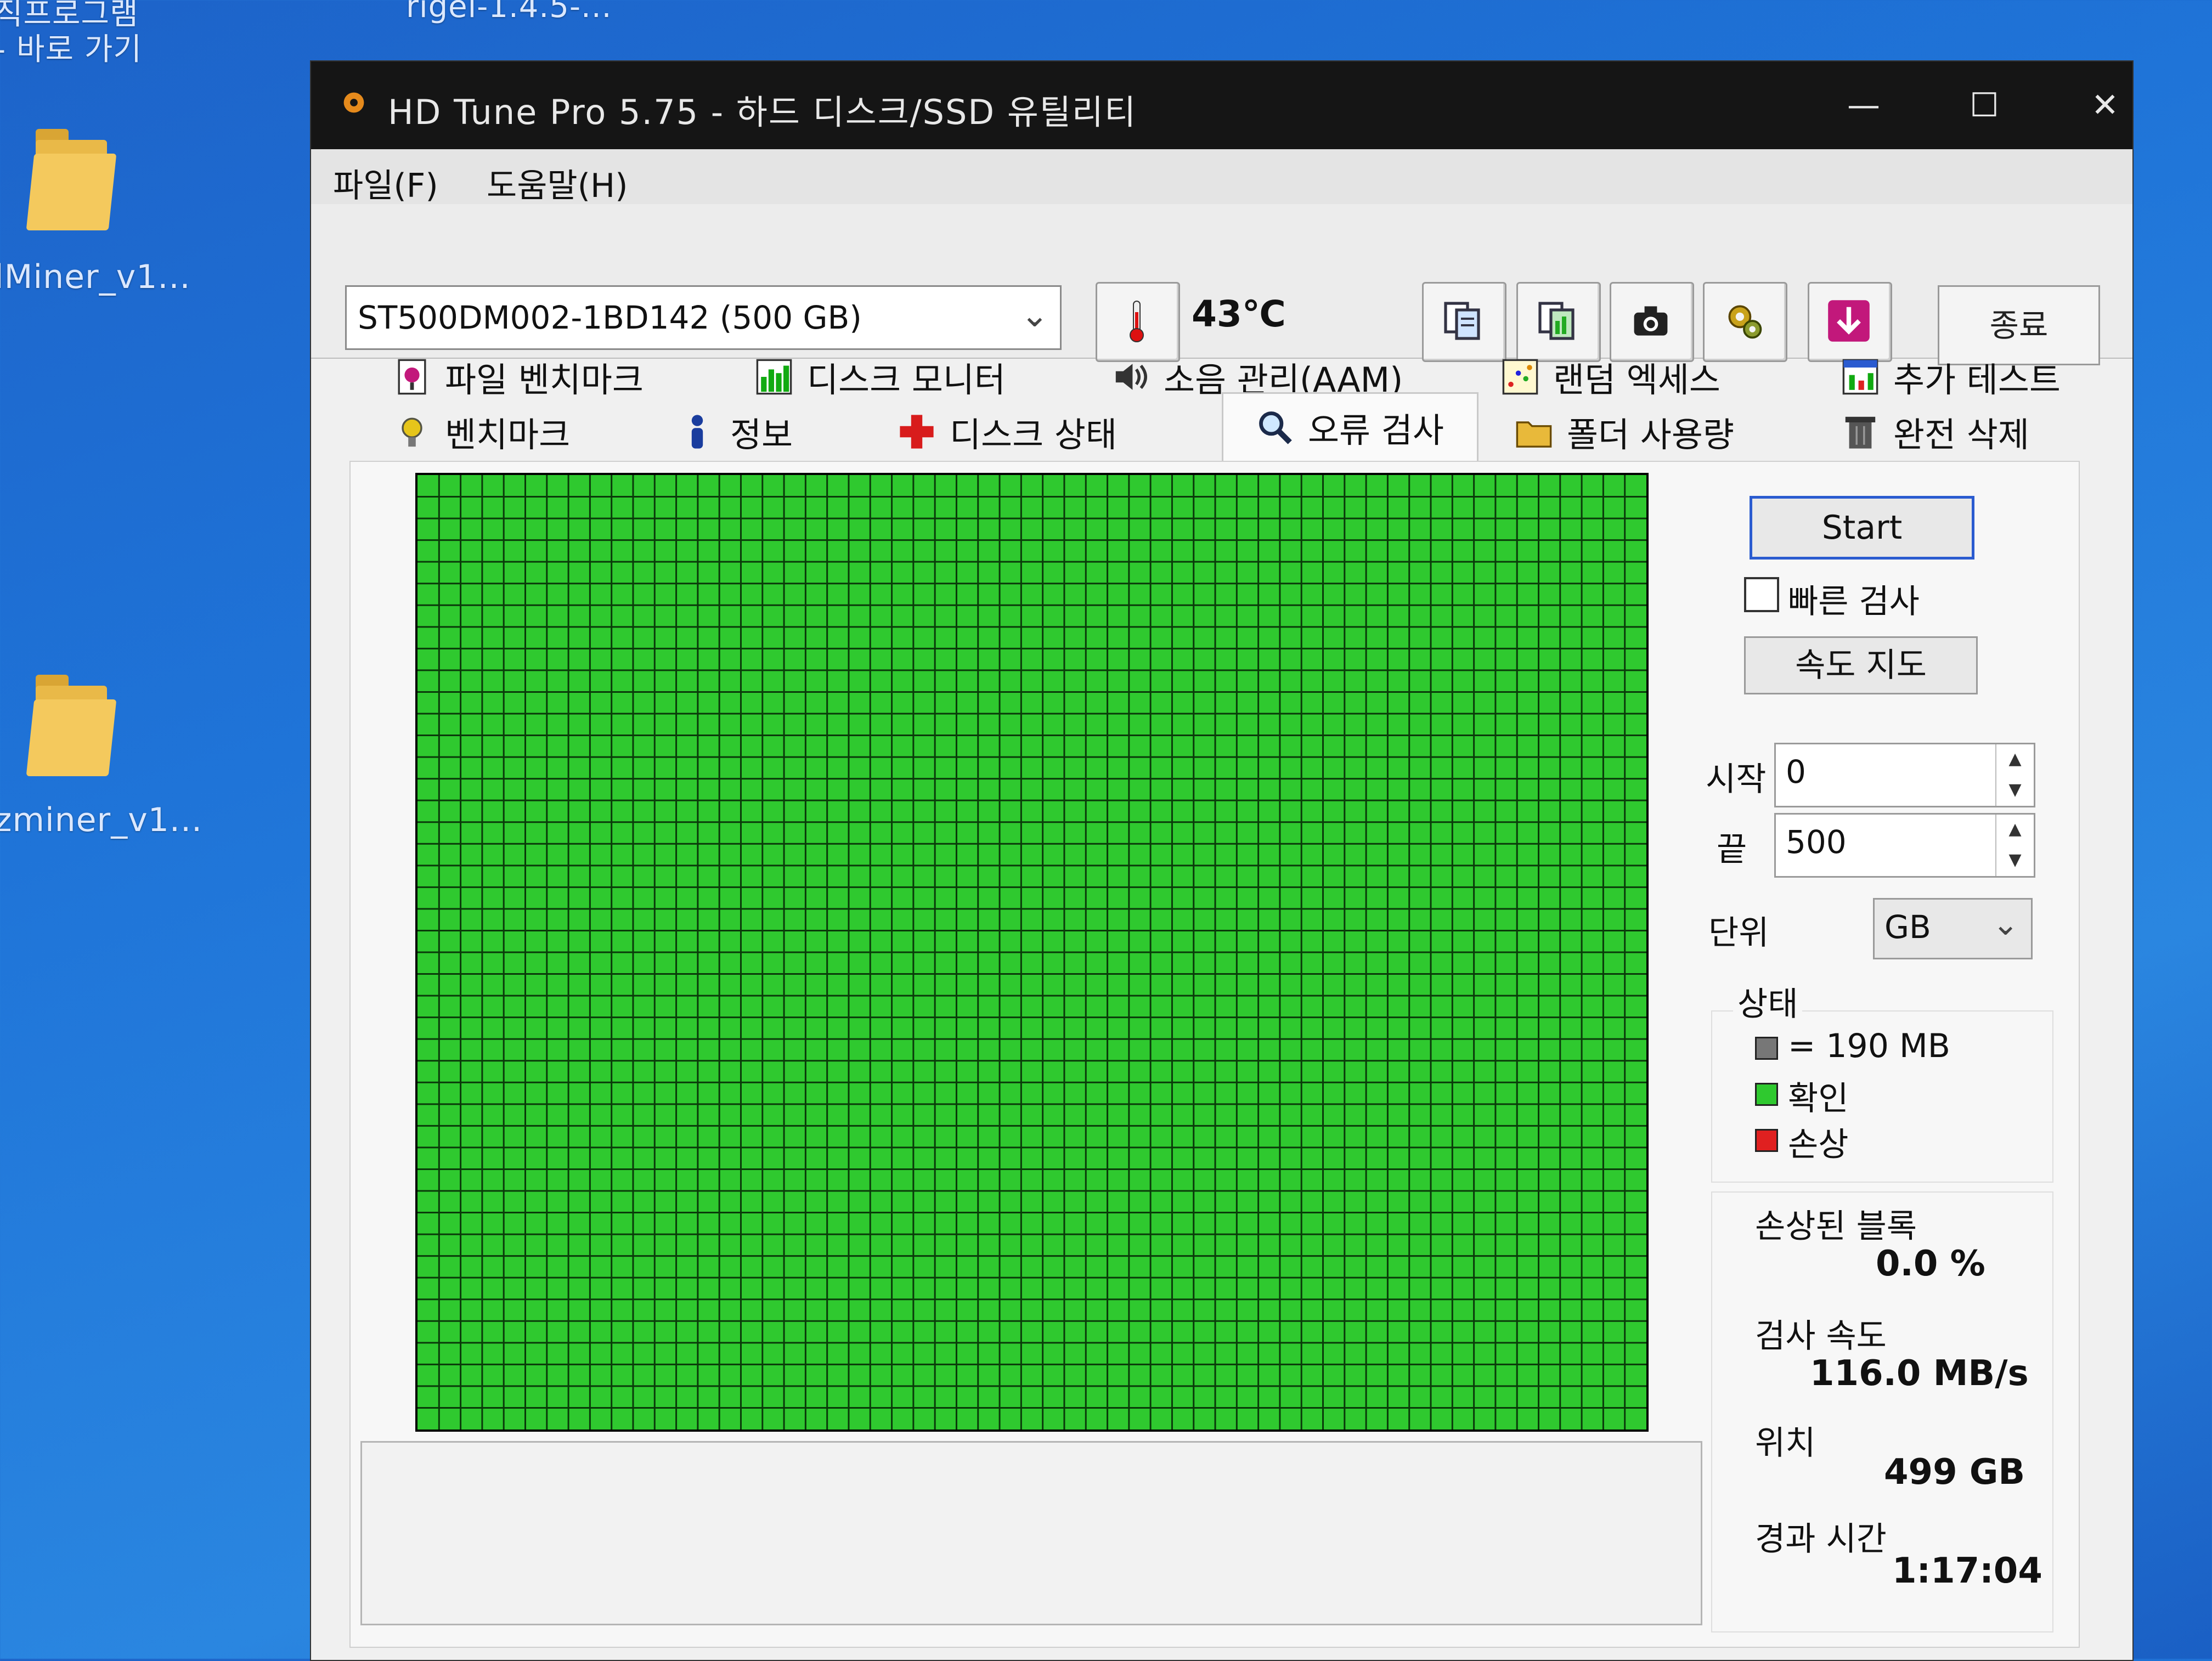 This screenshot has height=1661, width=2212. I want to click on tab-benchmark: 벤치마크, so click(481, 432).